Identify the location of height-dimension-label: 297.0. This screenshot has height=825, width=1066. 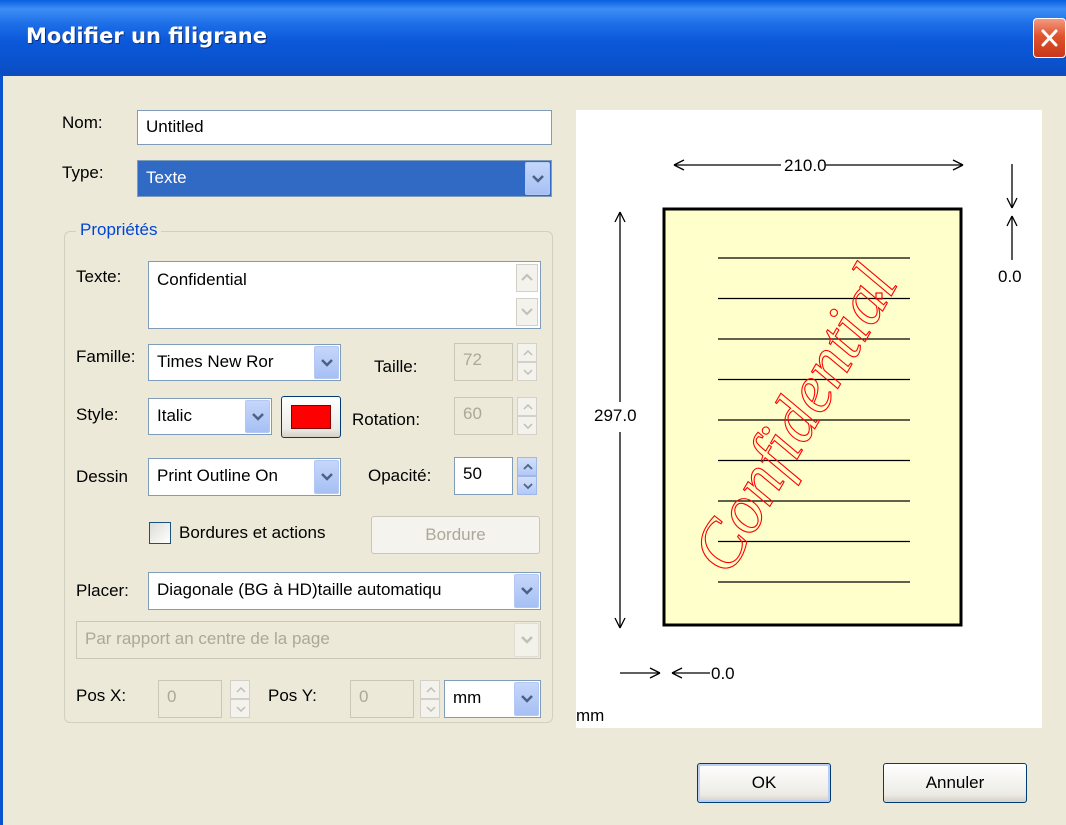
(615, 415).